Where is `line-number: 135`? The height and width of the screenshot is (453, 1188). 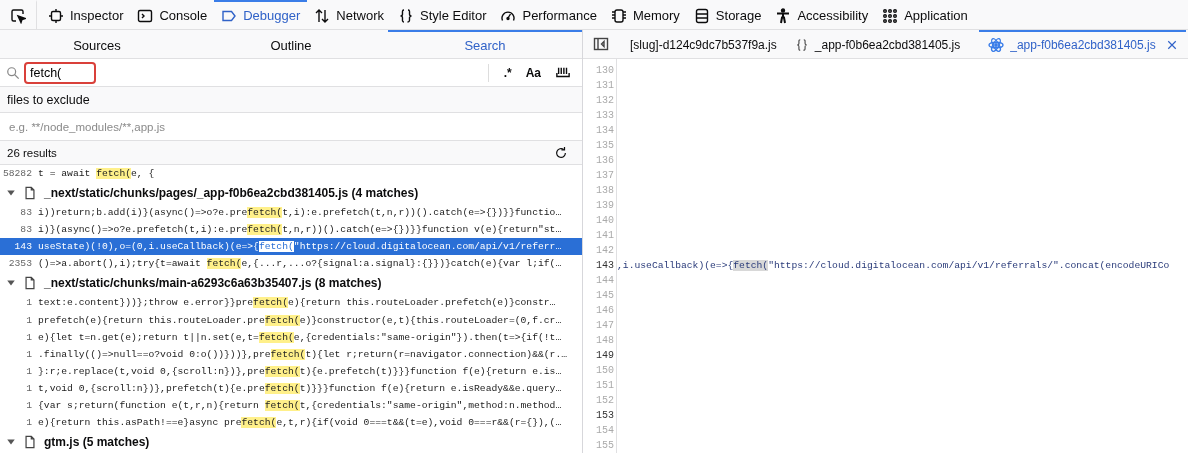 line-number: 135 is located at coordinates (605, 146).